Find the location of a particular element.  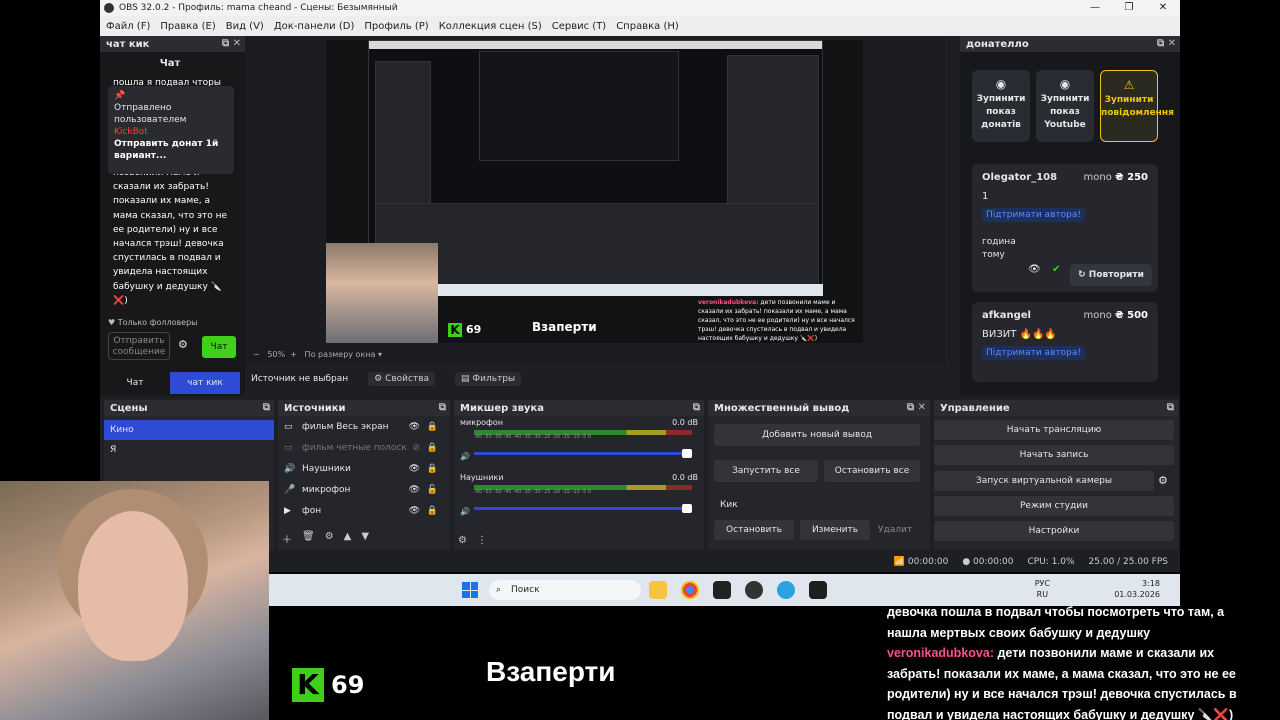

menu-help: Справка (H) is located at coordinates (647, 26).